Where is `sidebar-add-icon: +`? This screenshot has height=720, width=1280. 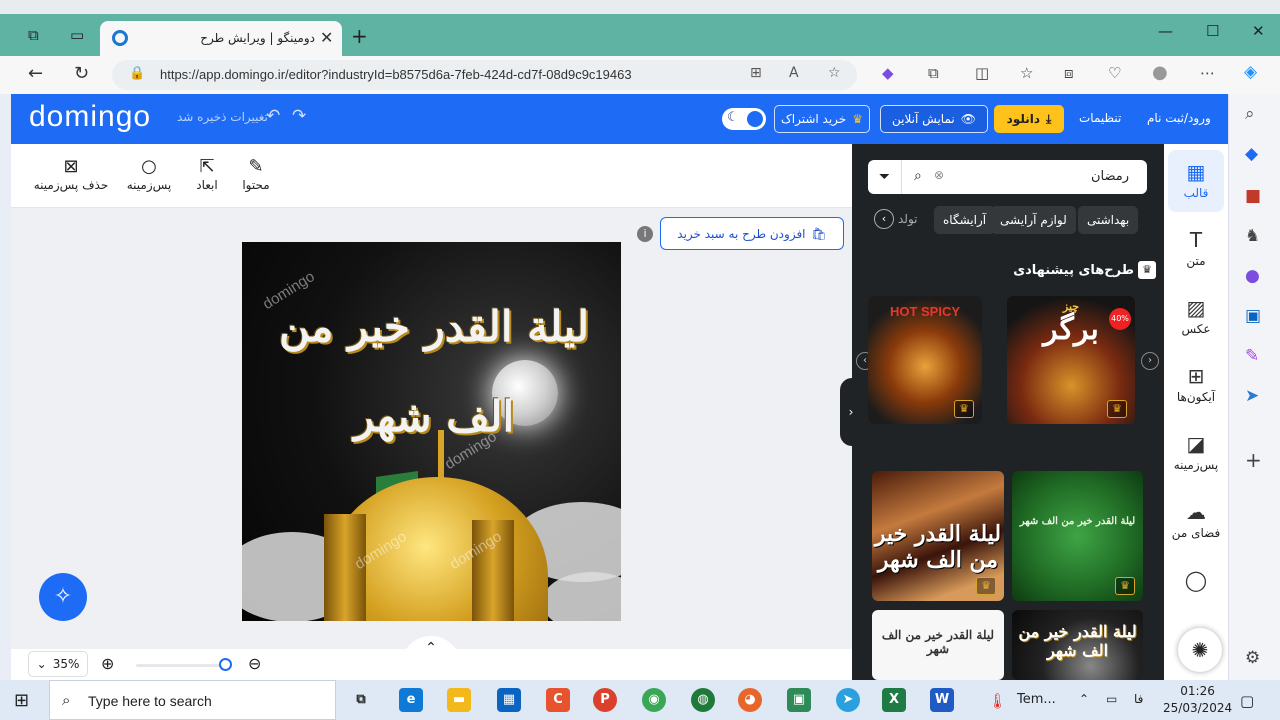 sidebar-add-icon: + is located at coordinates (1253, 460).